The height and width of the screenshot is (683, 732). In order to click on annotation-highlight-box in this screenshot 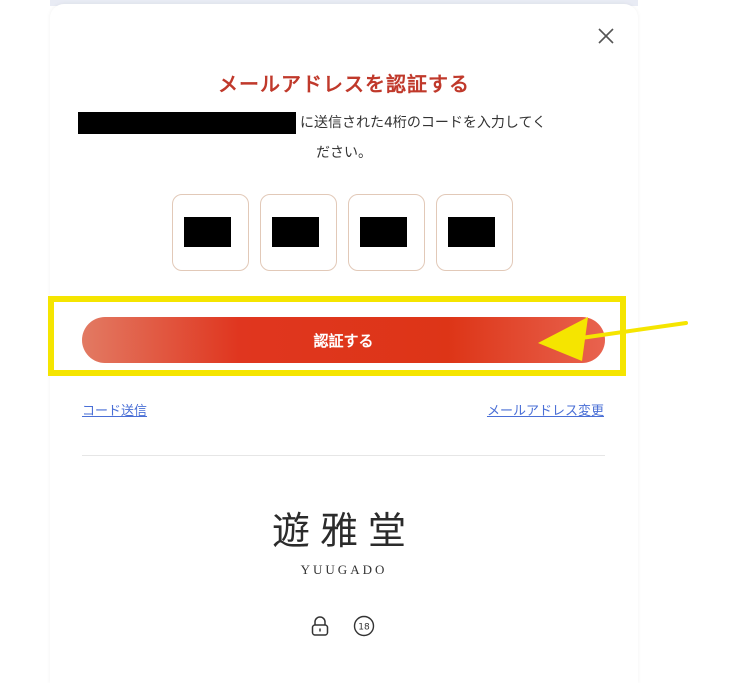, I will do `click(337, 336)`.